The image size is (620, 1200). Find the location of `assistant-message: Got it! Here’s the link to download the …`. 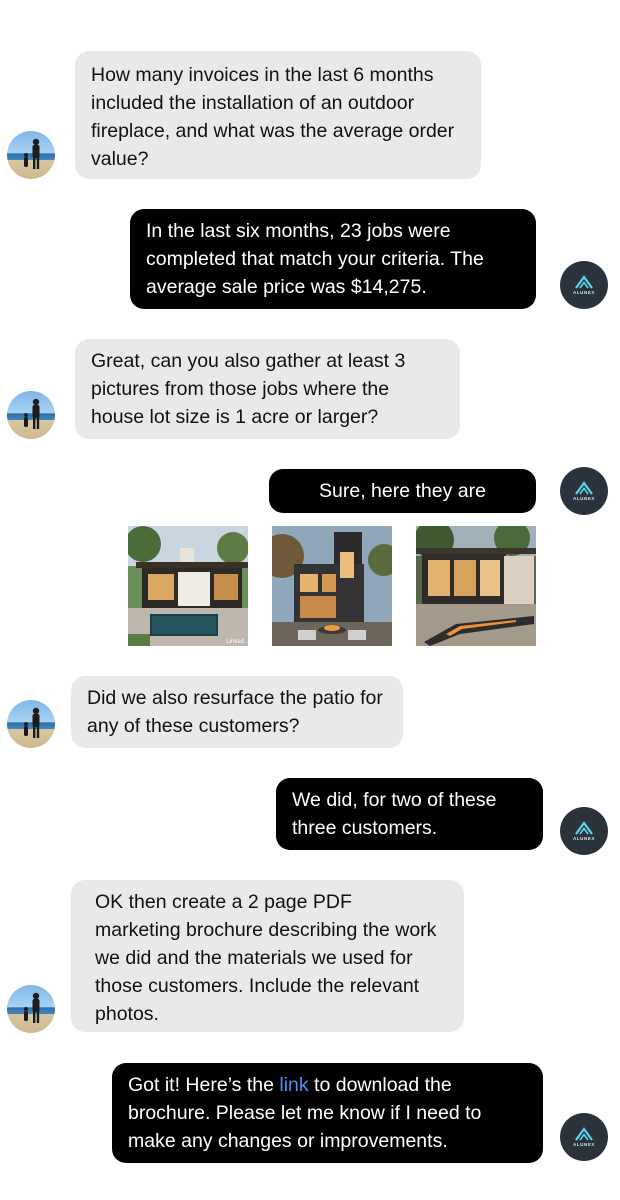

assistant-message: Got it! Here’s the link to download the … is located at coordinates (327, 1113).